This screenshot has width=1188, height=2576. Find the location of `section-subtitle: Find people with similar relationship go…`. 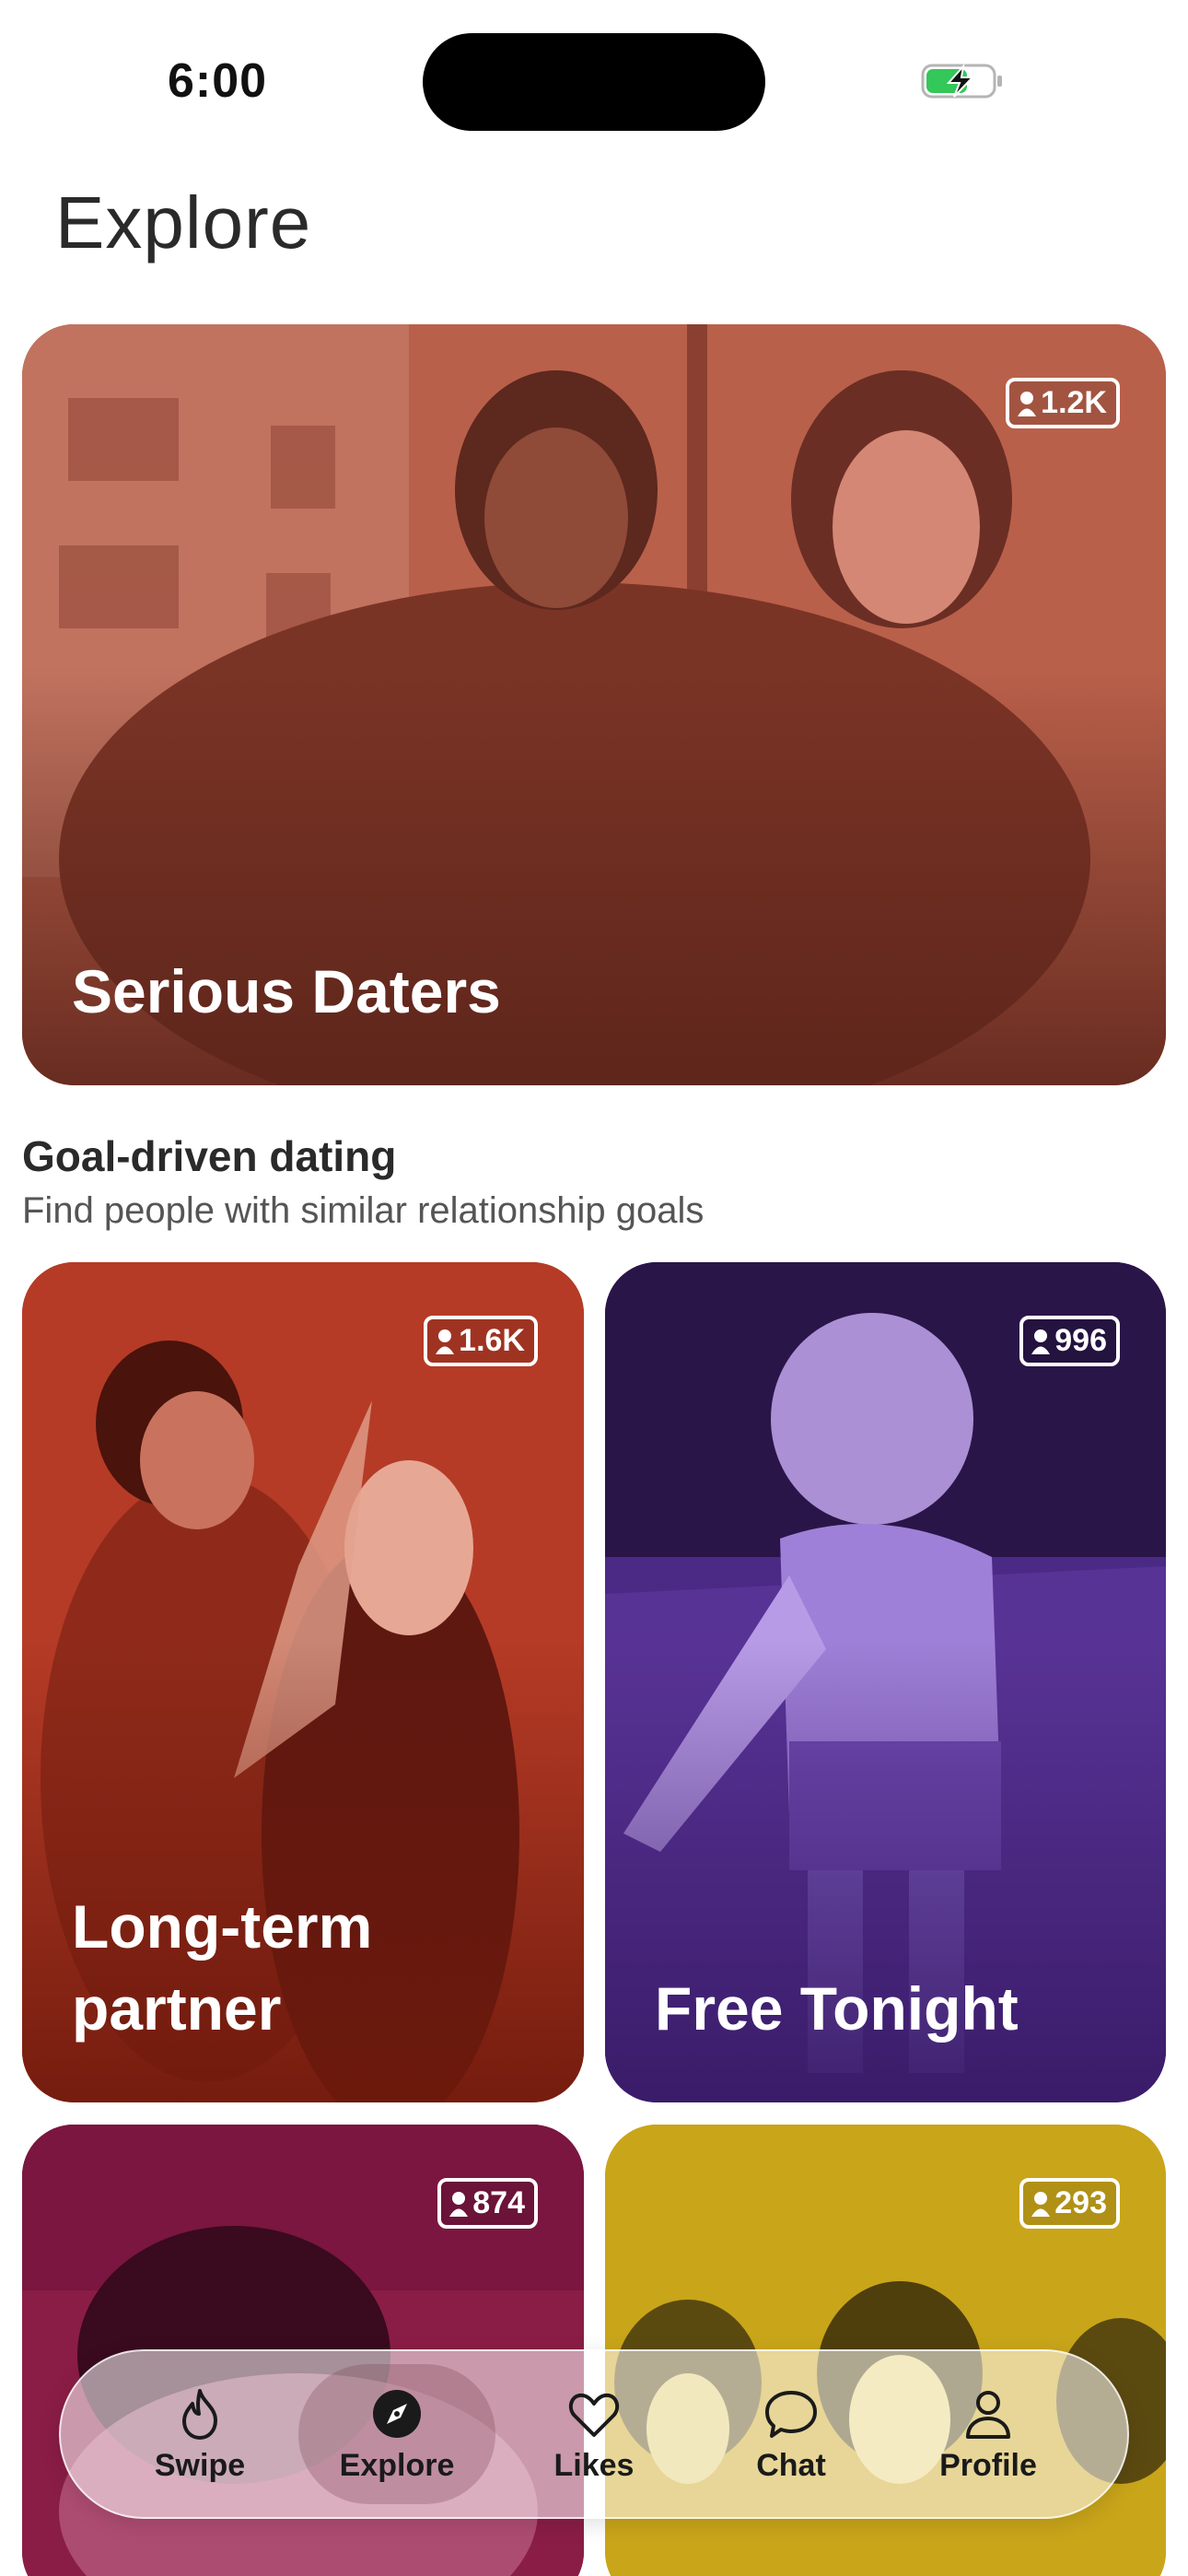

section-subtitle: Find people with similar relationship go… is located at coordinates (363, 1210).